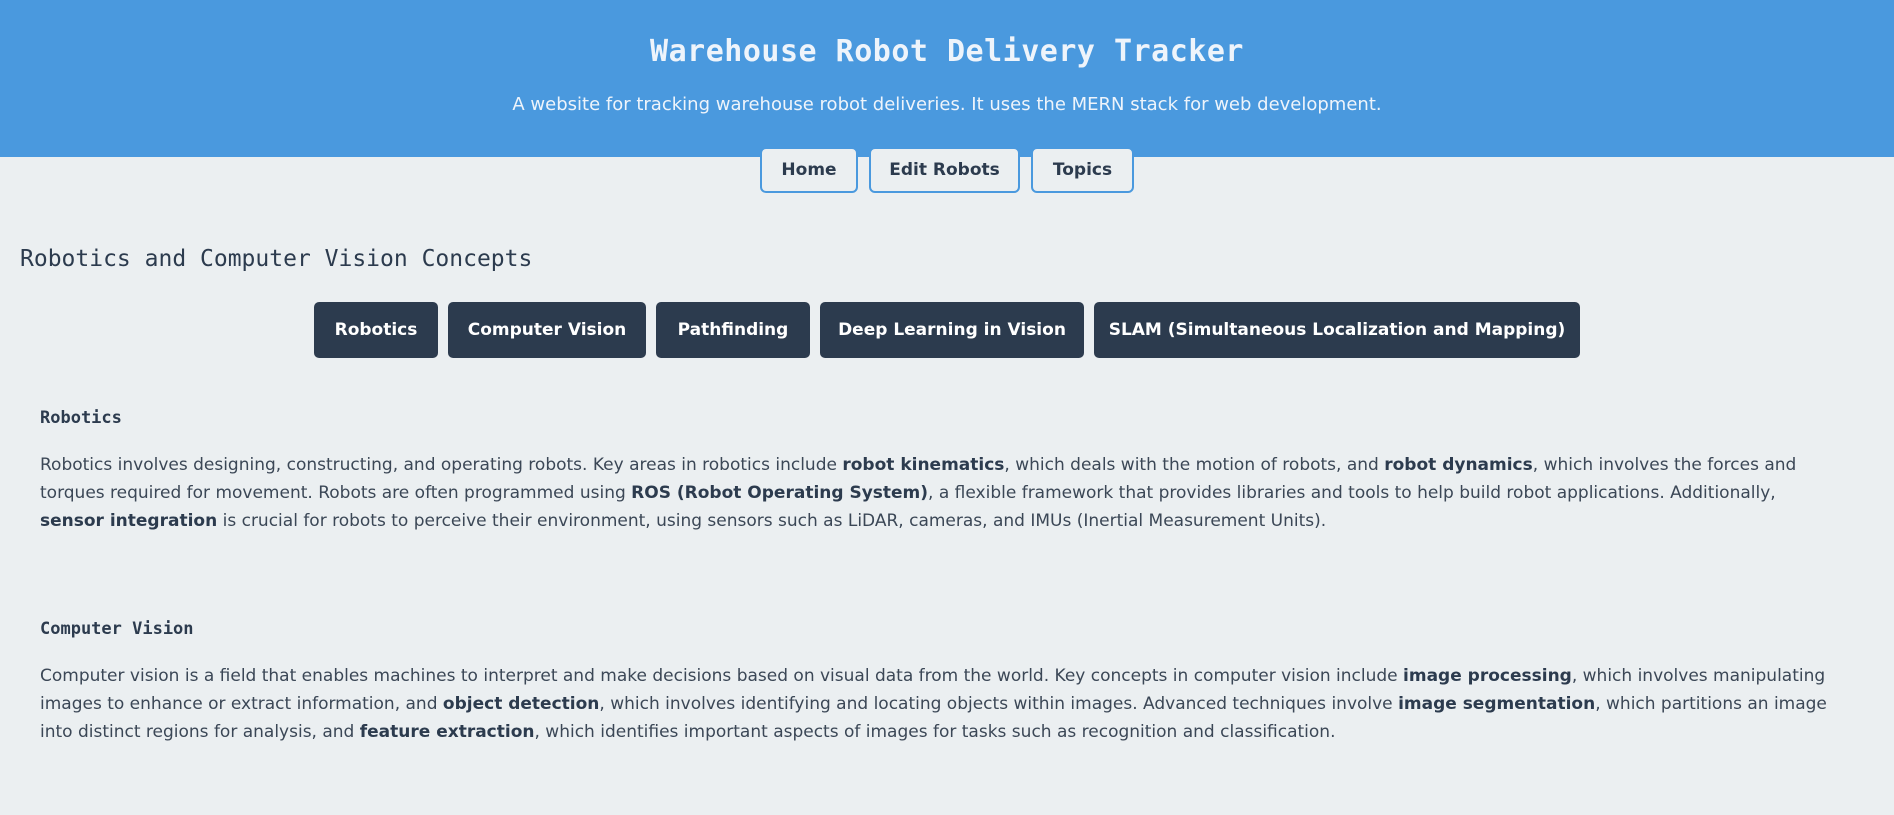  I want to click on nav-home-button: Home, so click(809, 170).